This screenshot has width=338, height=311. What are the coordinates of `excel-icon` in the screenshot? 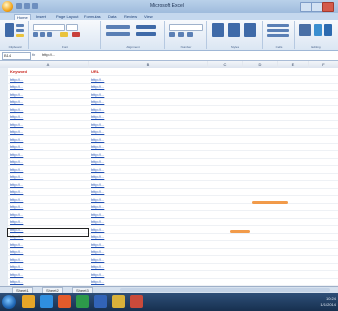 It's located at (82, 301).